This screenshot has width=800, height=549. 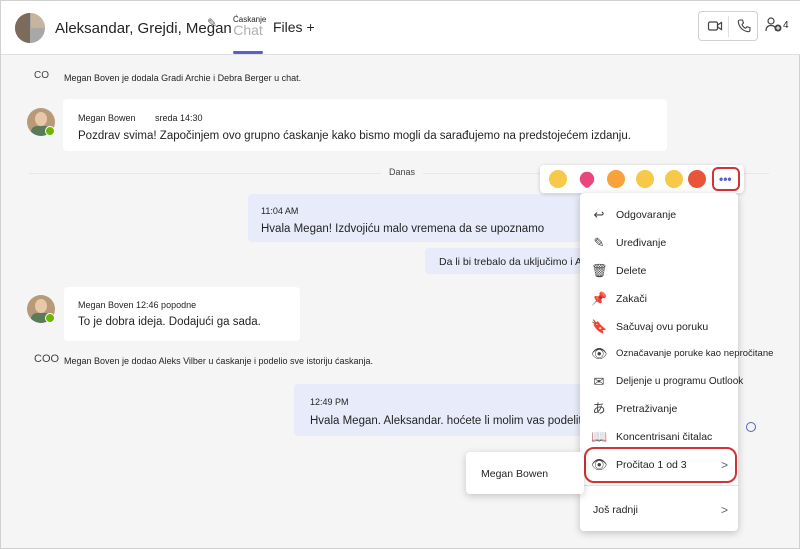 What do you see at coordinates (587, 179) in the screenshot?
I see `heart-reaction-icon` at bounding box center [587, 179].